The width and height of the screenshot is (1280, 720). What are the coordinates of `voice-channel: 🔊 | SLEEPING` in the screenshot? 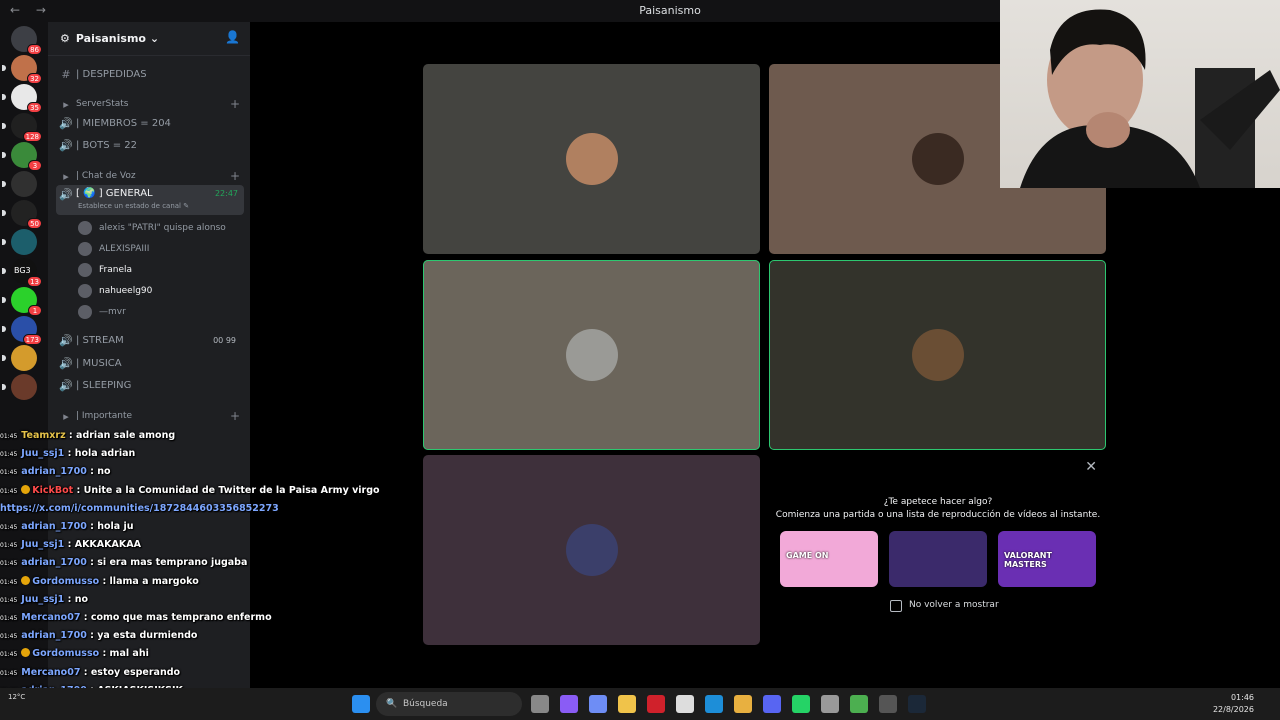 It's located at (150, 385).